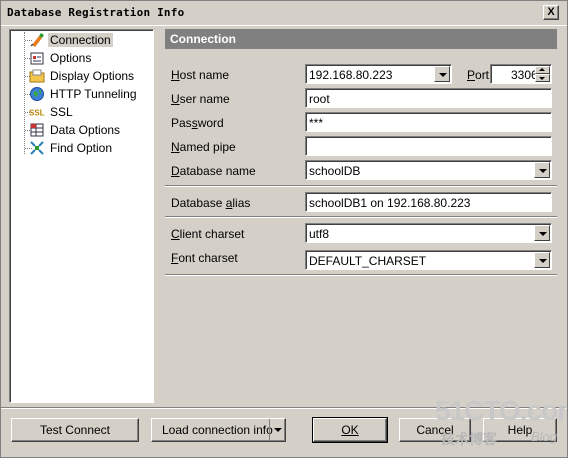  I want to click on tree-item-data-options: Data Options, so click(81, 130).